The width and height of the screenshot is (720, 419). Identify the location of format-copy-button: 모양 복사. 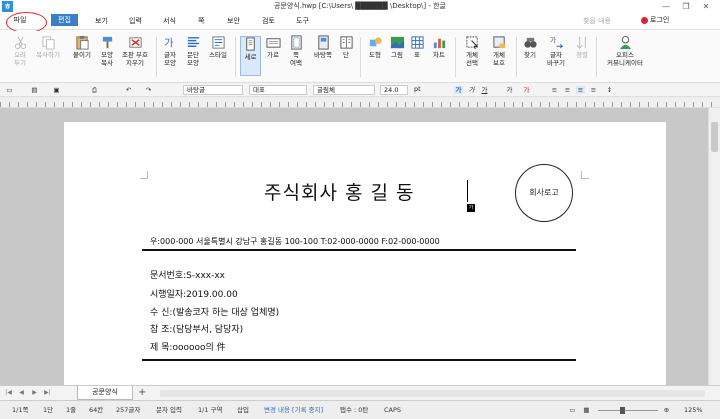
(107, 51).